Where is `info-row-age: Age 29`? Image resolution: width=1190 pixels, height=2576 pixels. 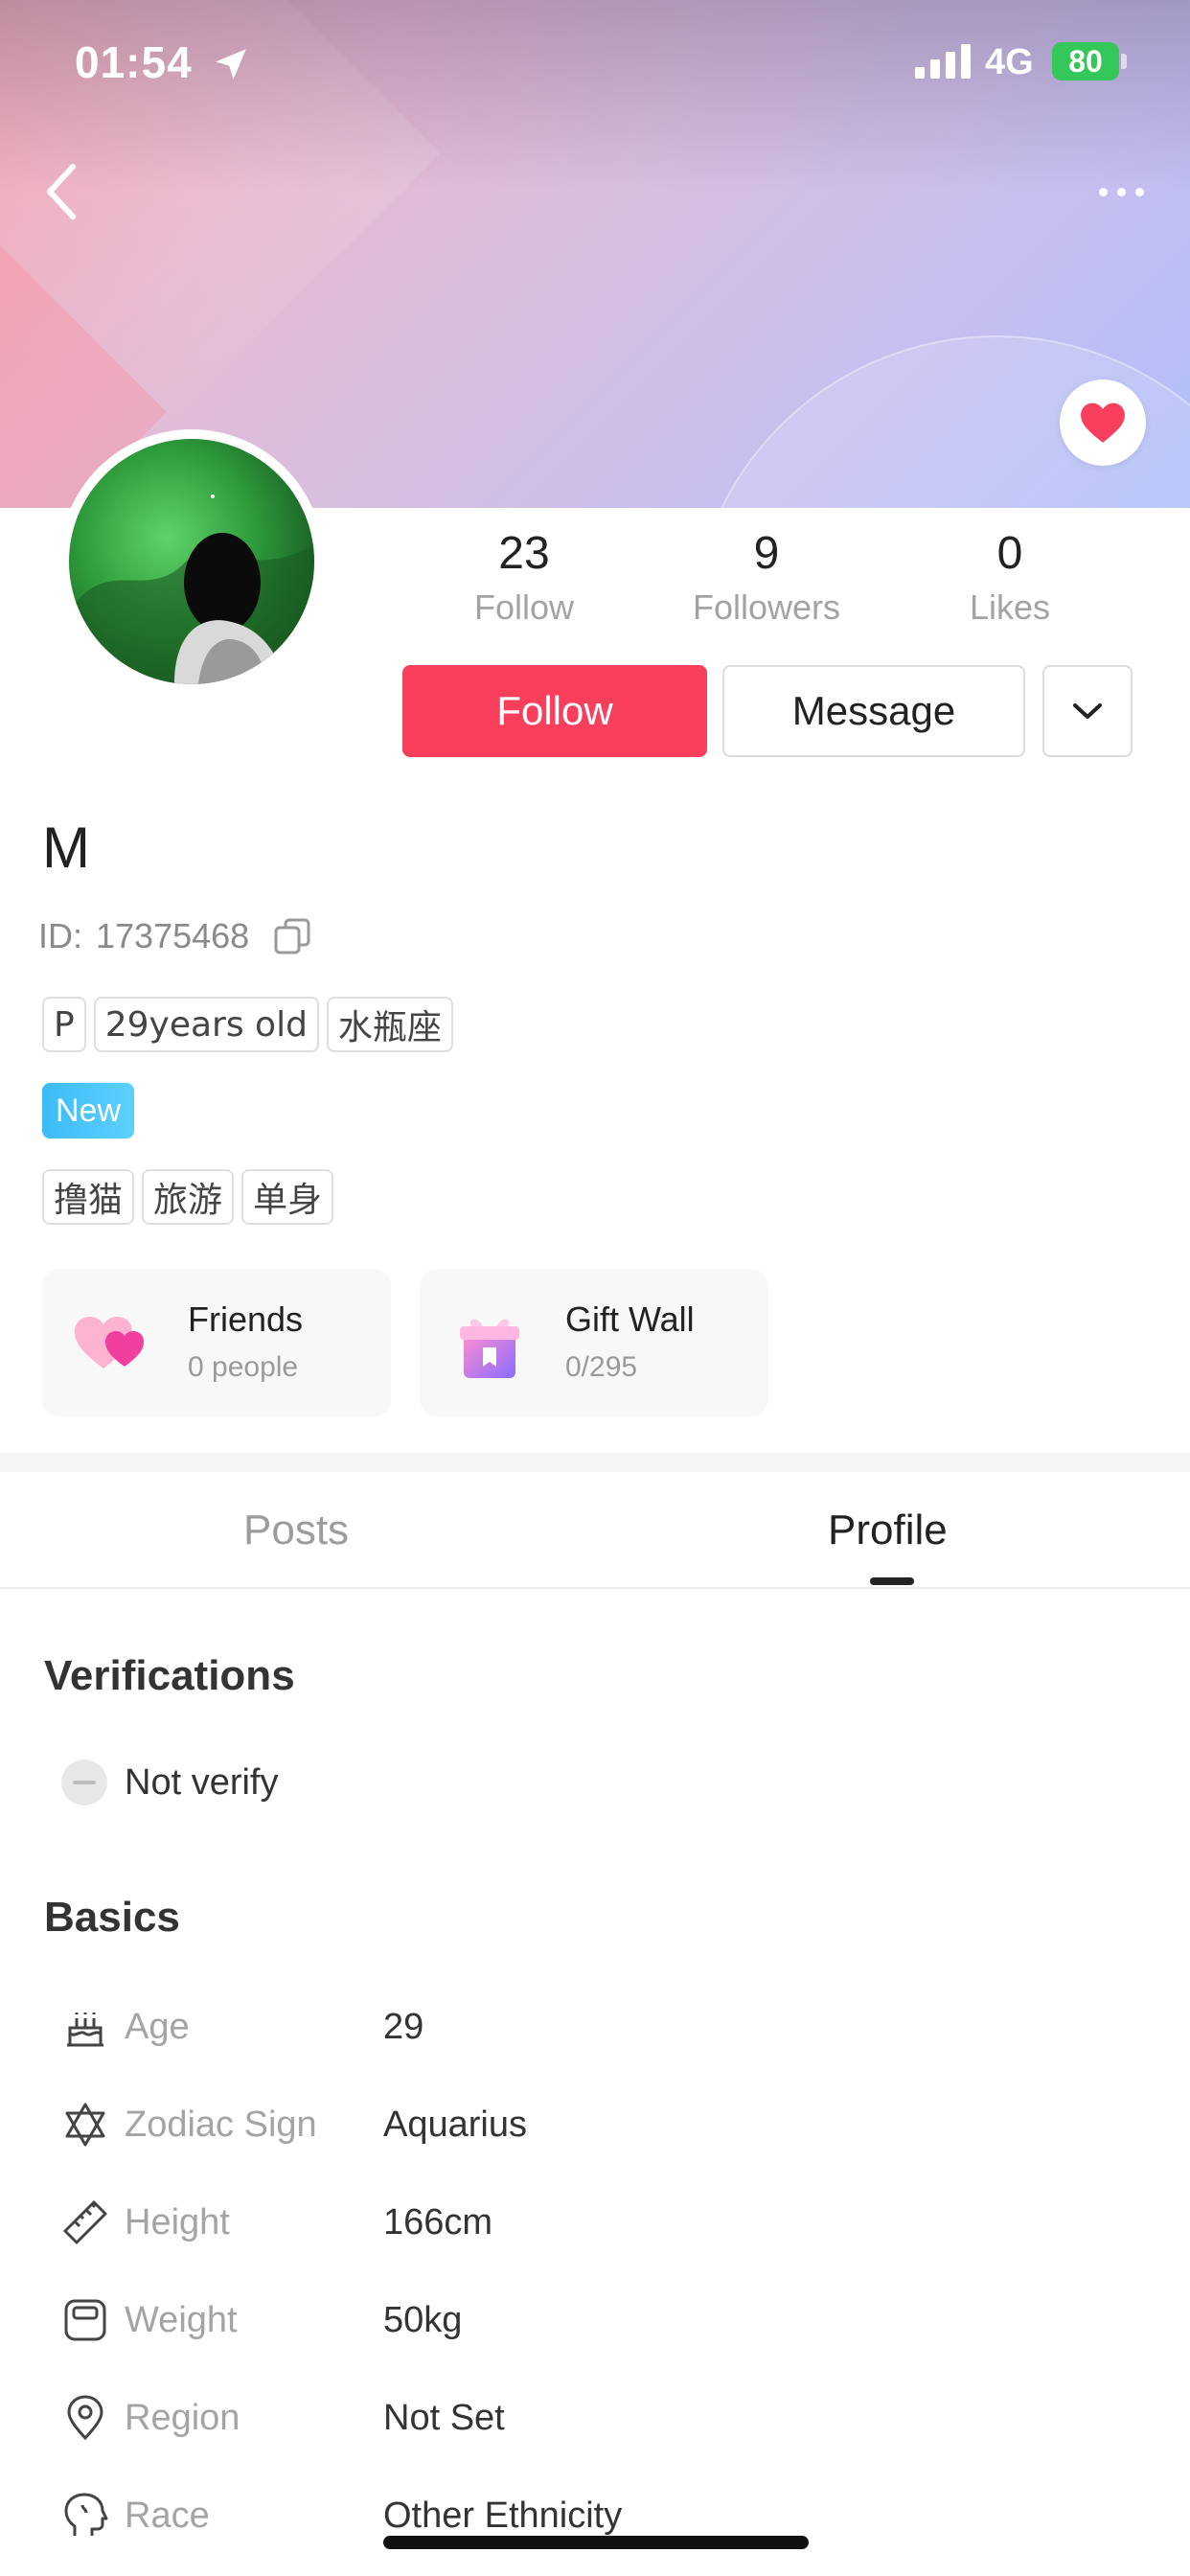 info-row-age: Age 29 is located at coordinates (606, 2027).